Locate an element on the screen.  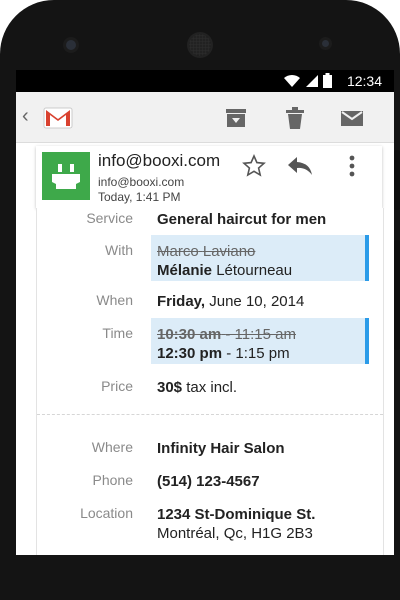
with-label: With is located at coordinates (119, 250).